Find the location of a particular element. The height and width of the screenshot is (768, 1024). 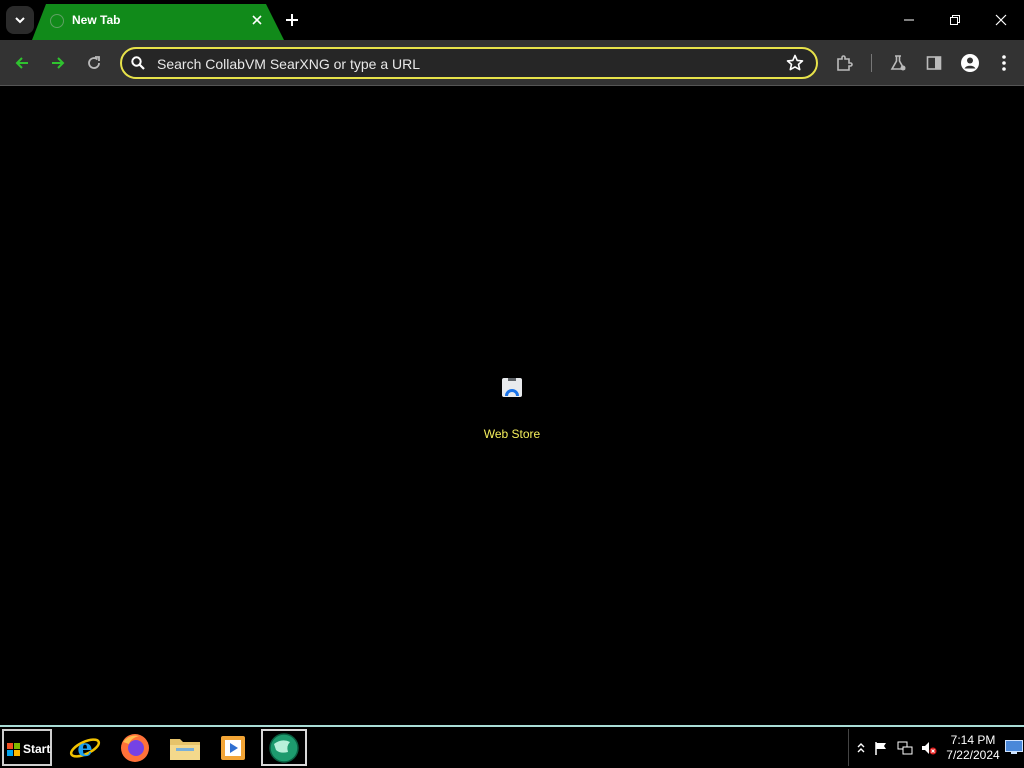

taskbar: Start e 7:14 PM 7/22/2024 is located at coordinates (512, 746).